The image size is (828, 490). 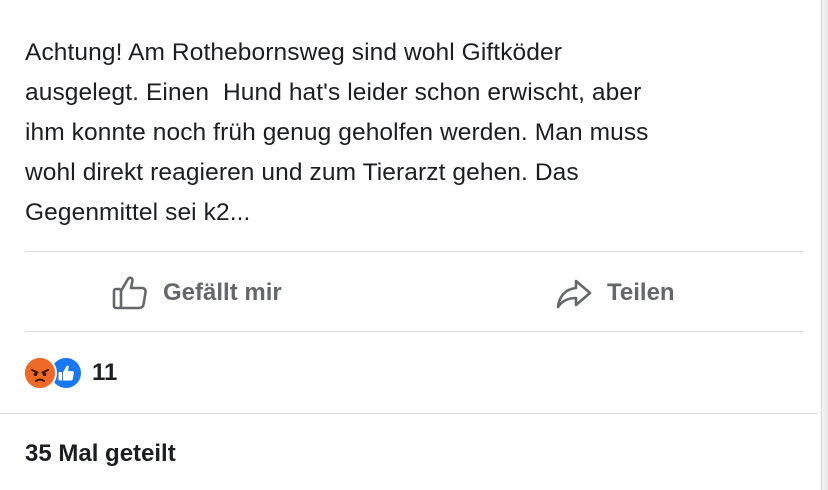 What do you see at coordinates (641, 292) in the screenshot?
I see `share-button-label: Teilen` at bounding box center [641, 292].